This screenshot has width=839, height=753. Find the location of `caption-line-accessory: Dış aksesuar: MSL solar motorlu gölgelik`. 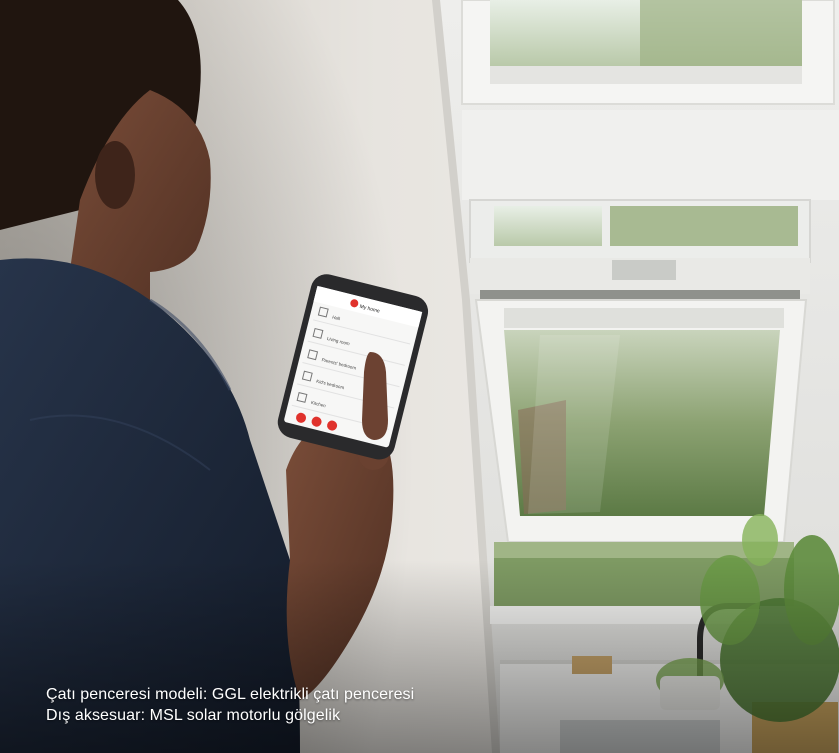

caption-line-accessory: Dış aksesuar: MSL solar motorlu gölgelik is located at coordinates (193, 715).